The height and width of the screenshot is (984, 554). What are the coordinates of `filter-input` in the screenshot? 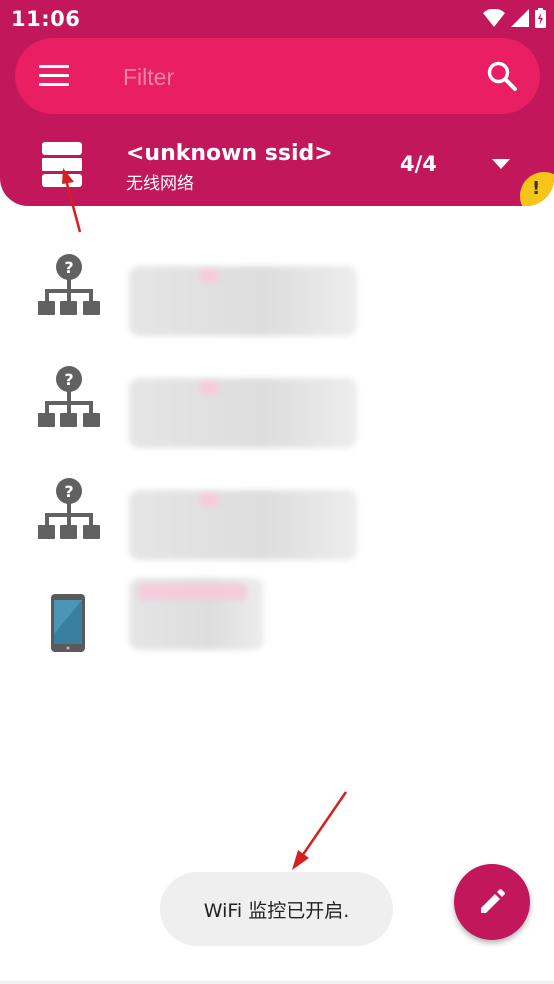 It's located at (293, 77).